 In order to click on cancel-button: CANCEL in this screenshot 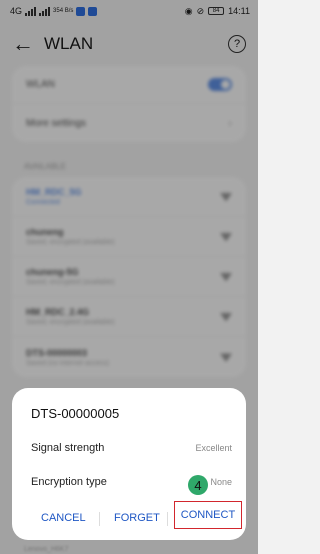, I will do `click(63, 518)`.